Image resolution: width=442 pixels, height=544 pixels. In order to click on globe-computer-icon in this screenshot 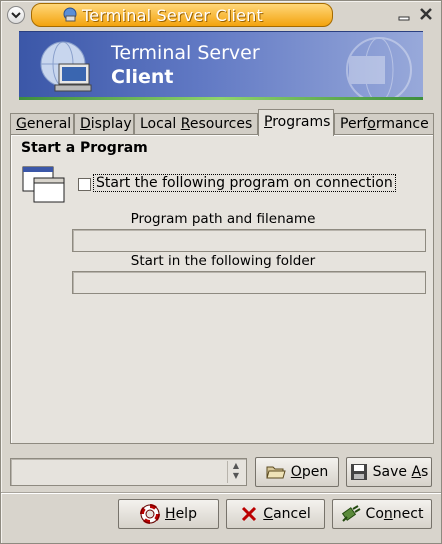, I will do `click(66, 66)`.